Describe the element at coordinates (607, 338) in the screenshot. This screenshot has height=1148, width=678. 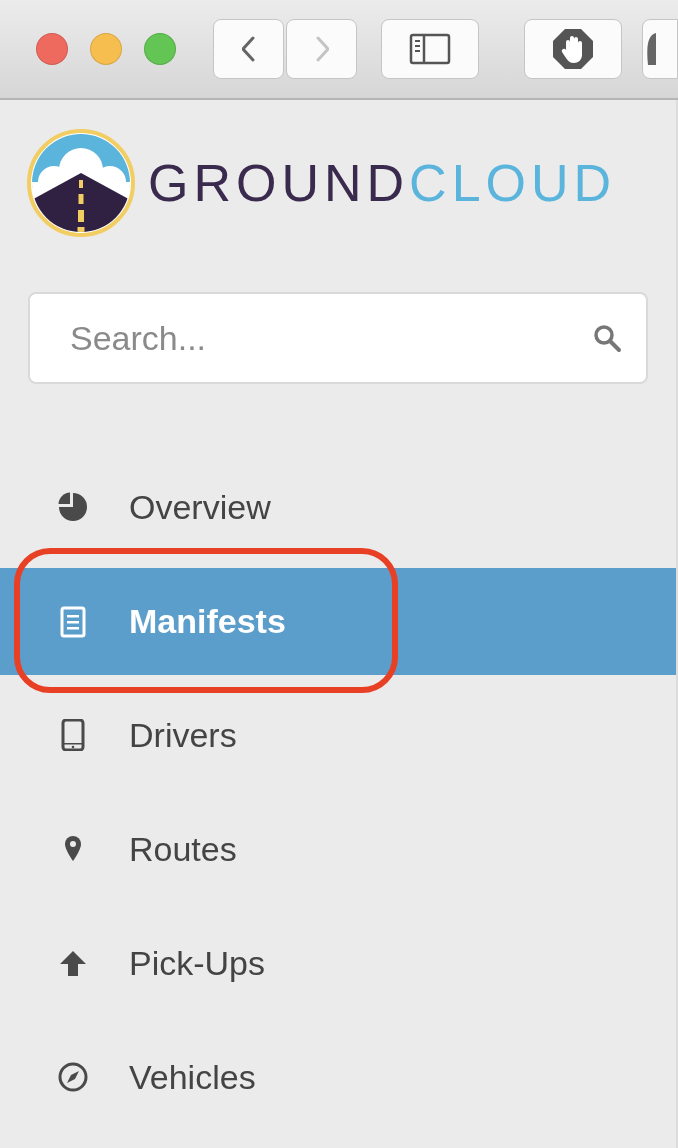
I see `search-icon` at that location.